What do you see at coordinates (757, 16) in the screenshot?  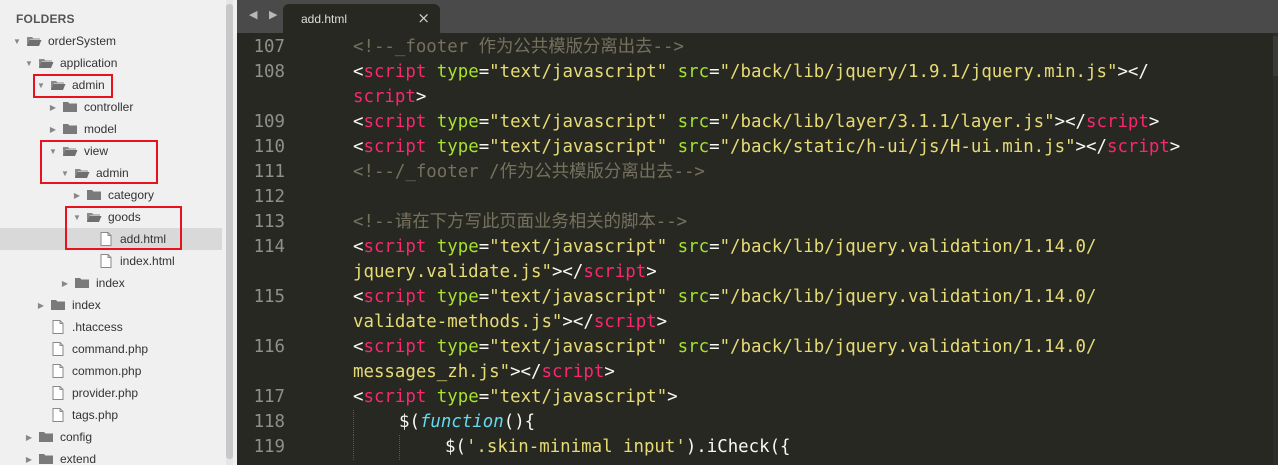 I see `tab-bar: ◀ ▶ add.html ×` at bounding box center [757, 16].